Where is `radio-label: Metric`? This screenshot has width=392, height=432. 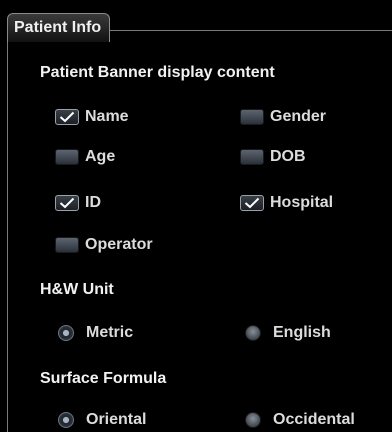
radio-label: Metric is located at coordinates (110, 332).